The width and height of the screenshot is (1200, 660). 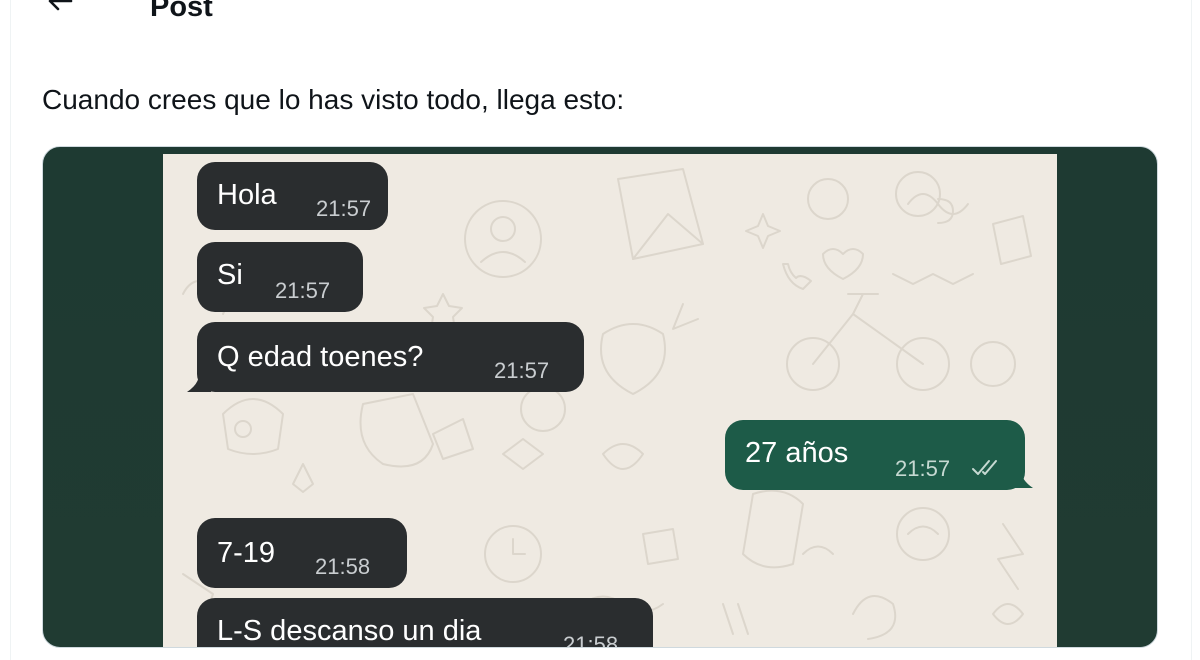 I want to click on message-text: L-S descanso un dia, so click(x=349, y=631).